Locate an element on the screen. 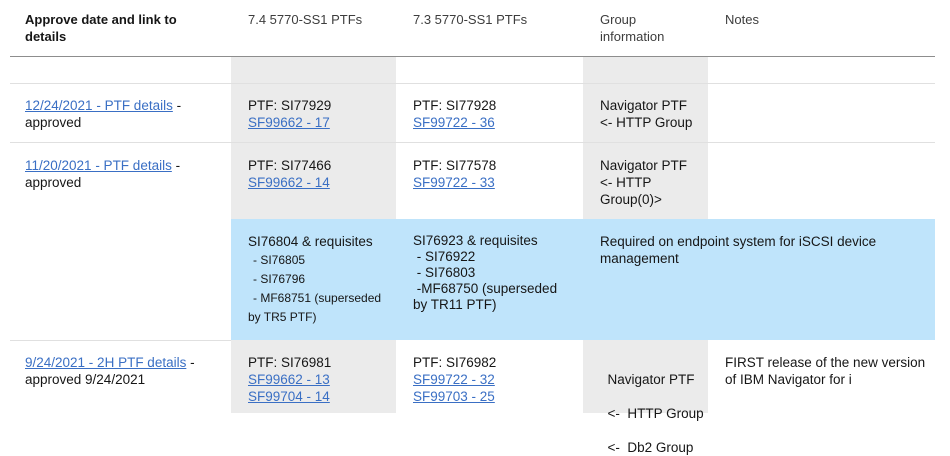 The height and width of the screenshot is (456, 950). ptf-74-cell: PTF: SI76981 SF99662 - 13 SF99704 - 14 is located at coordinates (290, 379).